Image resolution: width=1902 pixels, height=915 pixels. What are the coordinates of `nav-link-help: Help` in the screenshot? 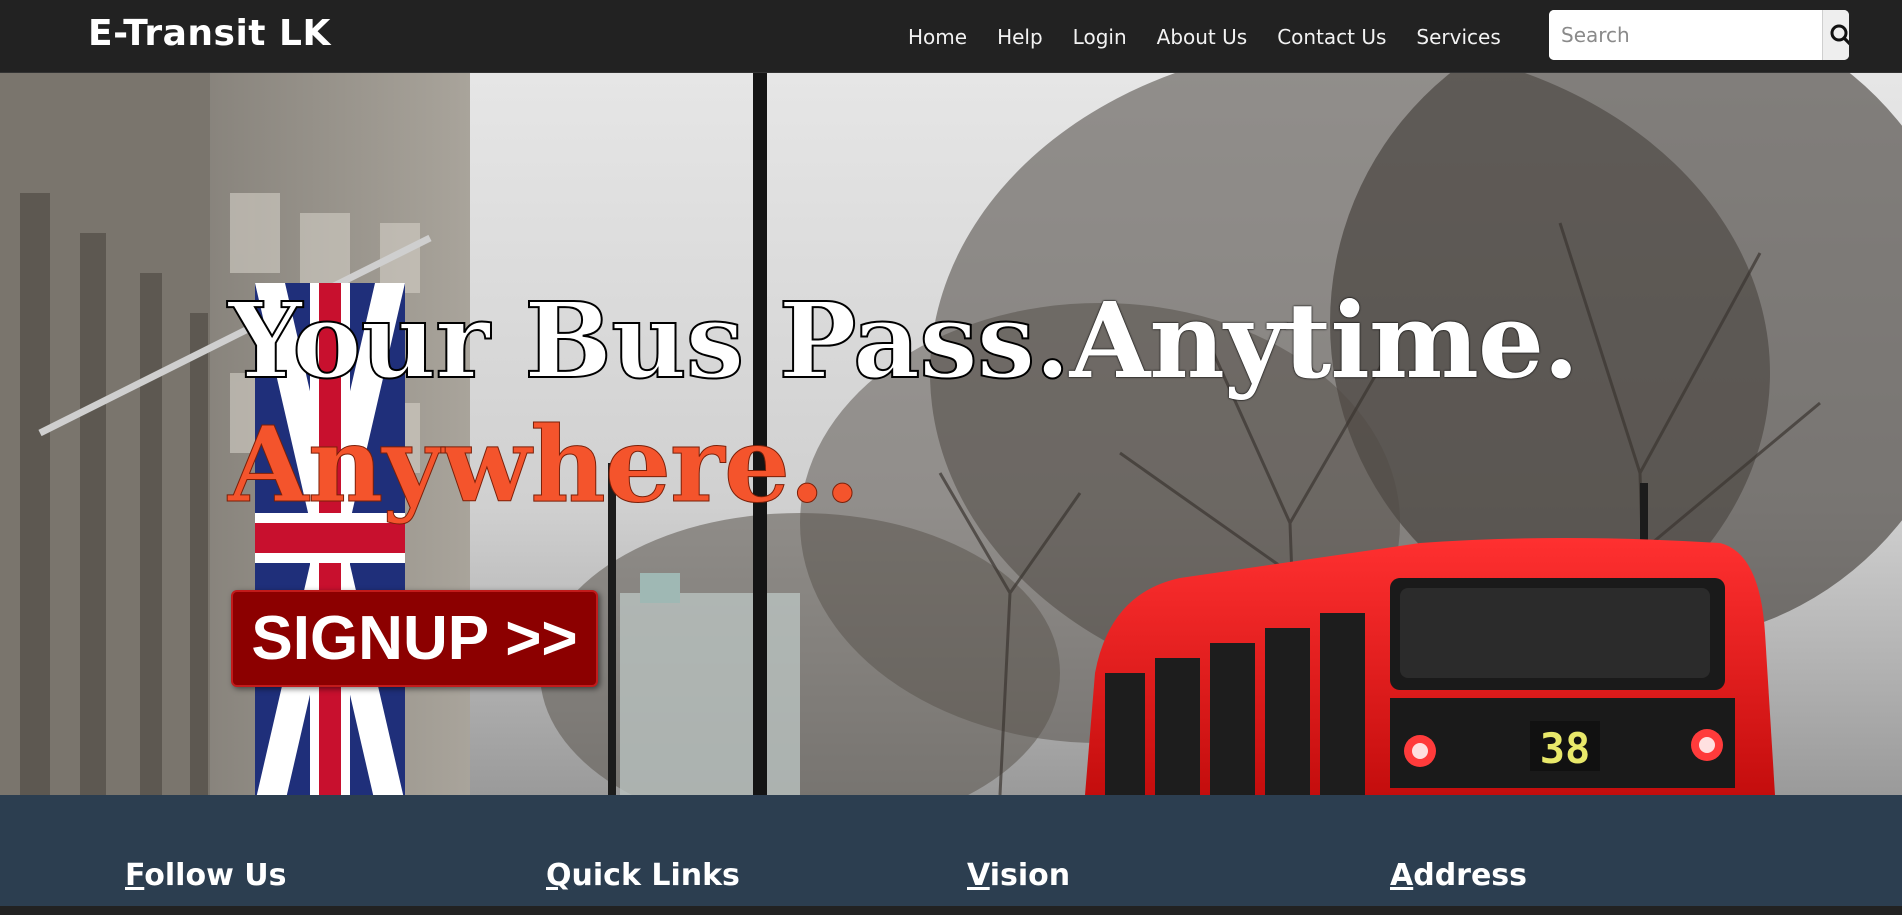 It's located at (1020, 37).